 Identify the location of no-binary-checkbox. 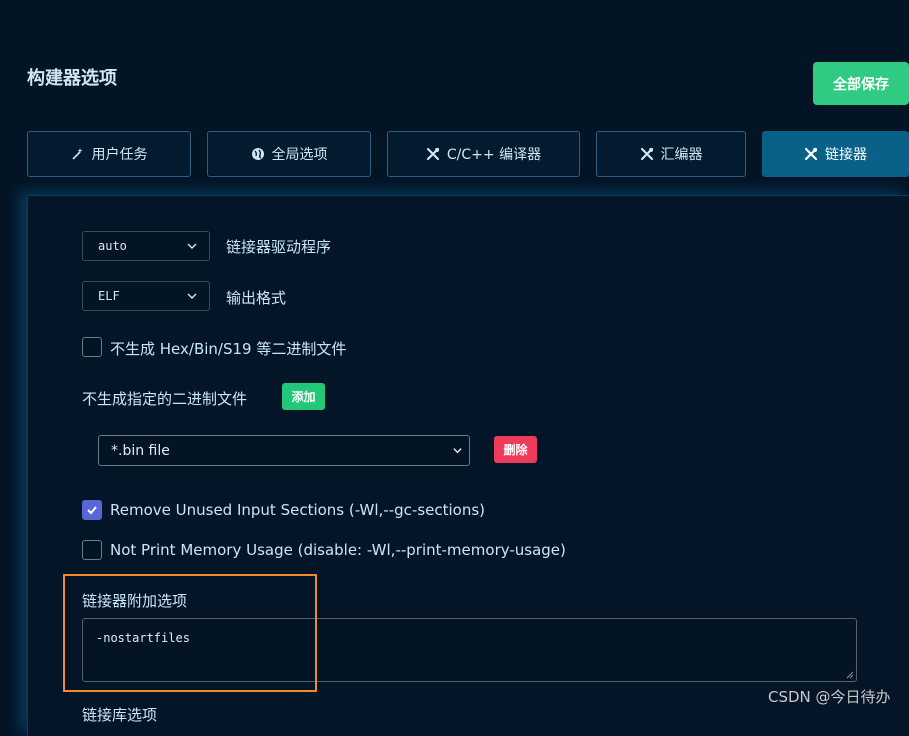
(92, 347).